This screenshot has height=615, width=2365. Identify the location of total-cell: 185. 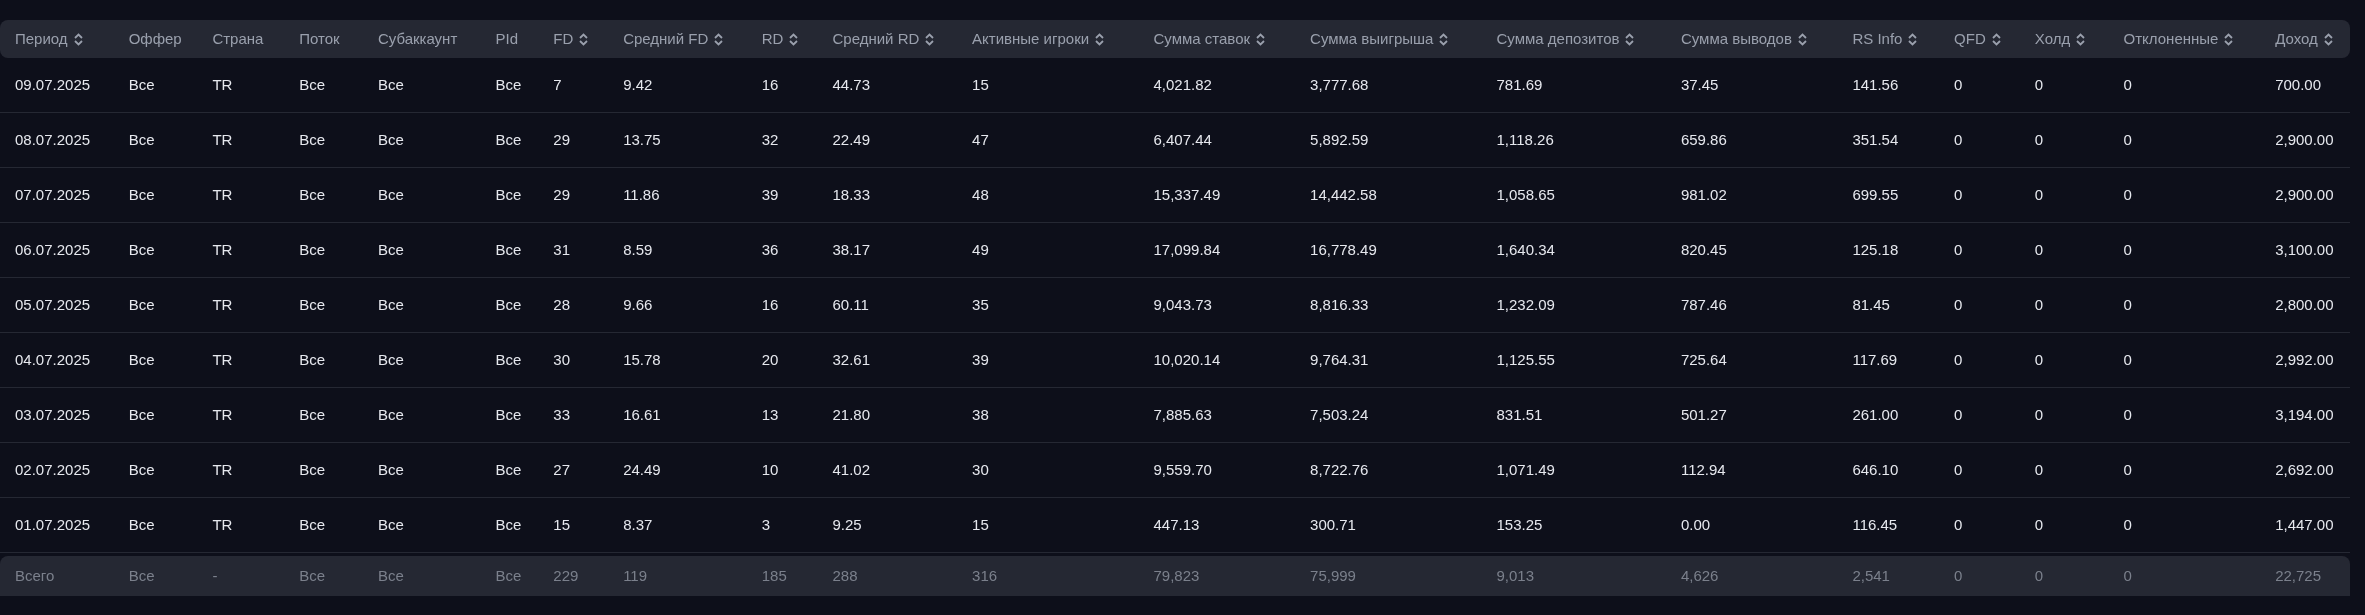
(774, 575).